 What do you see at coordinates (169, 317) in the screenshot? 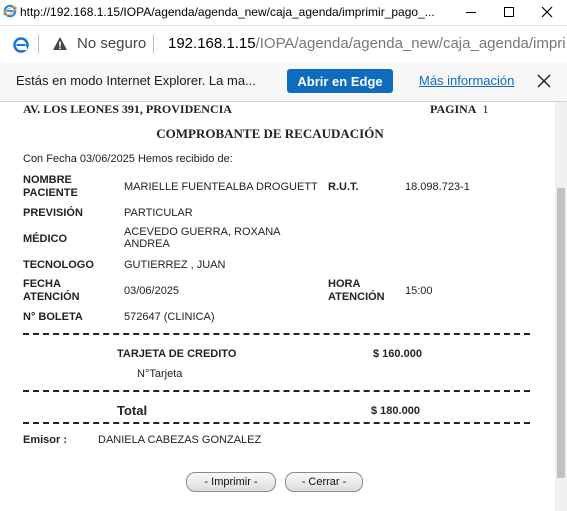
I see `boleta-value: 572647 (CLINICA)` at bounding box center [169, 317].